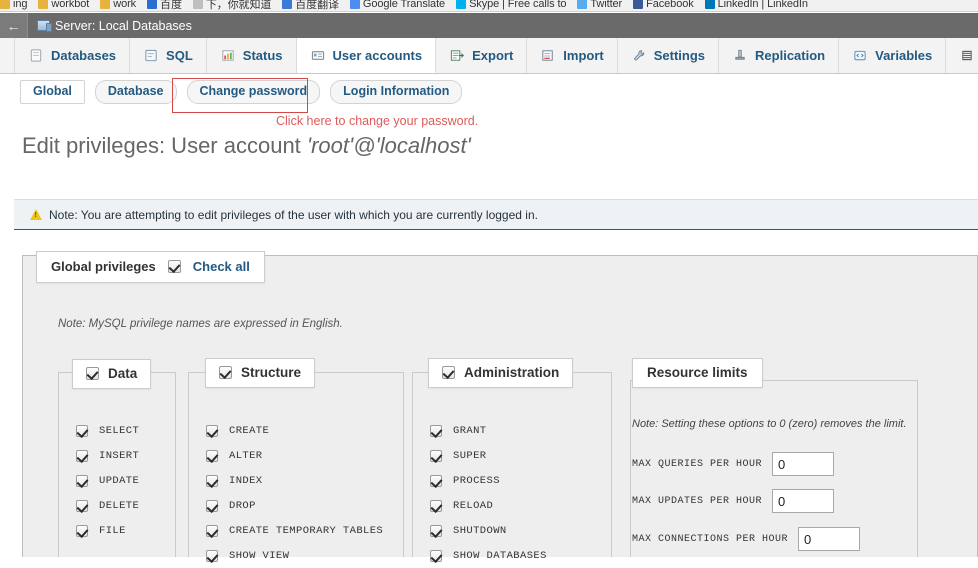 Image resolution: width=978 pixels, height=568 pixels. What do you see at coordinates (829, 539) in the screenshot?
I see `resource-limit-input-max-connections-per-hour` at bounding box center [829, 539].